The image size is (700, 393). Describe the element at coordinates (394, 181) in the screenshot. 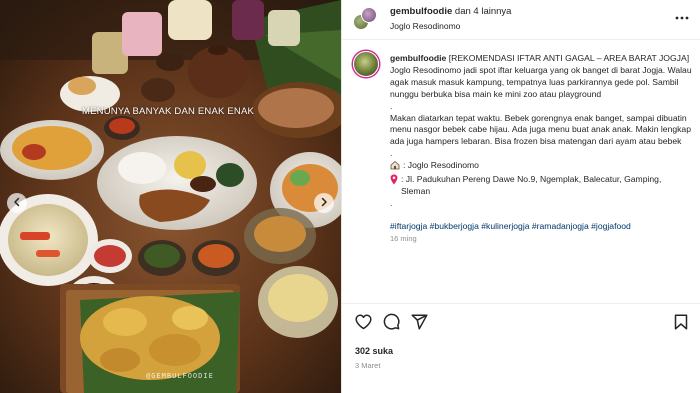

I see `pin-icon` at that location.